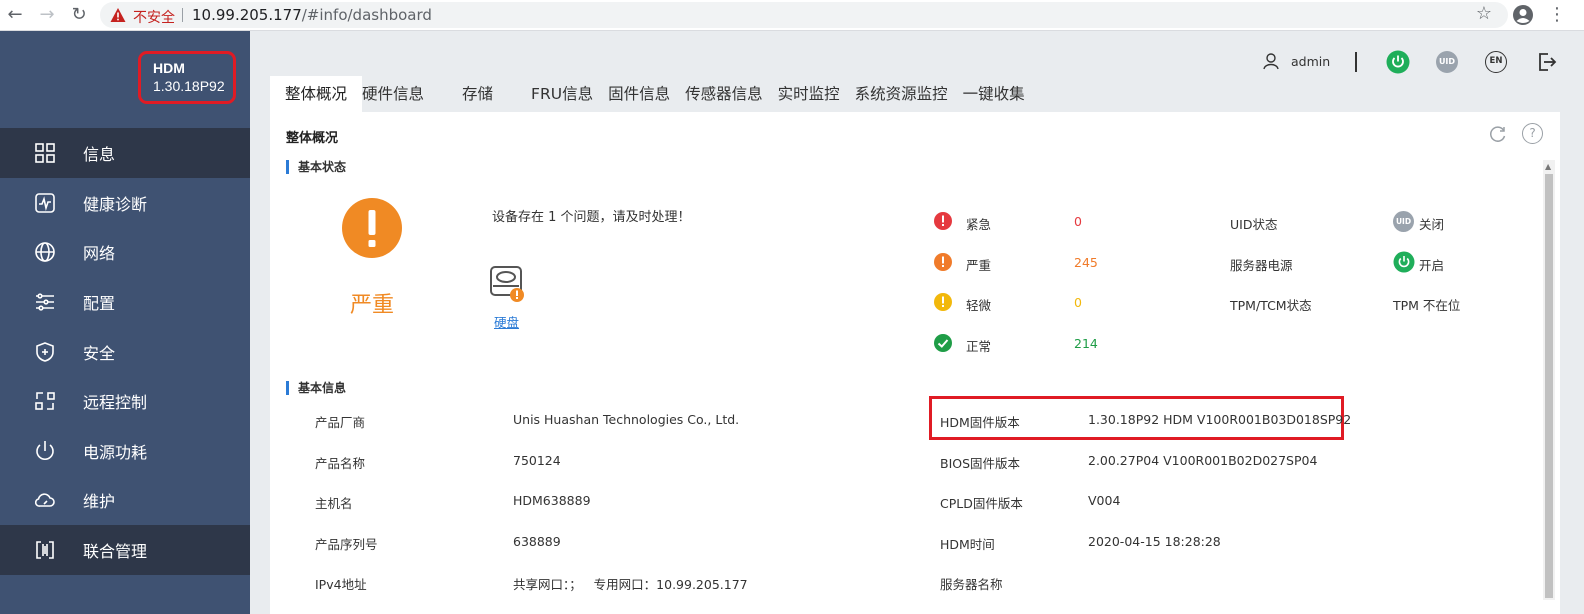  Describe the element at coordinates (334, 503) in the screenshot. I see `info-label: 主机名` at that location.